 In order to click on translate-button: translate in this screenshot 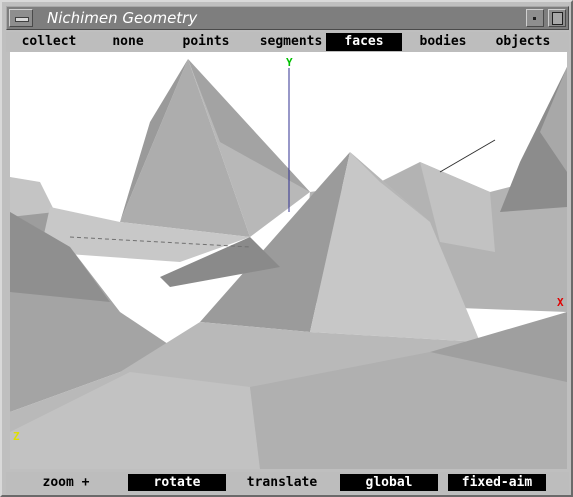, I will do `click(282, 482)`.